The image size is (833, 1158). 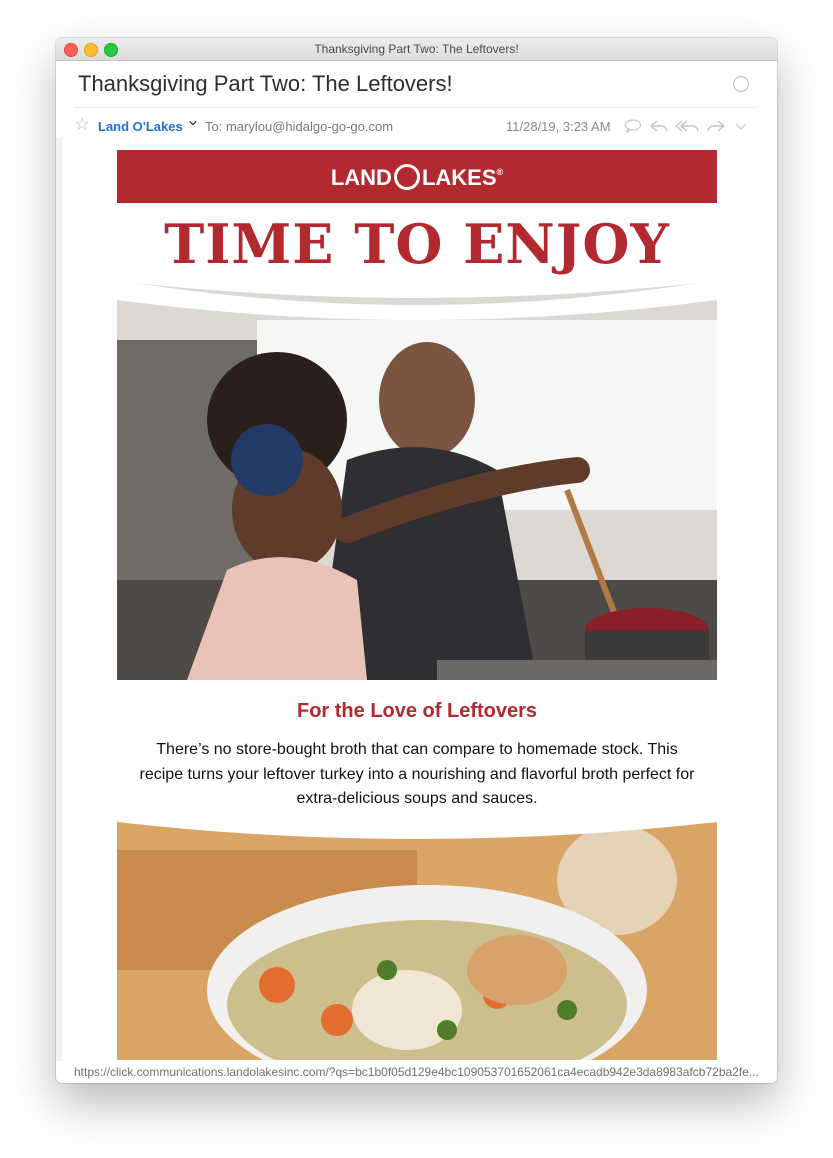 What do you see at coordinates (140, 126) in the screenshot?
I see `sender-name: Land O'Lakes` at bounding box center [140, 126].